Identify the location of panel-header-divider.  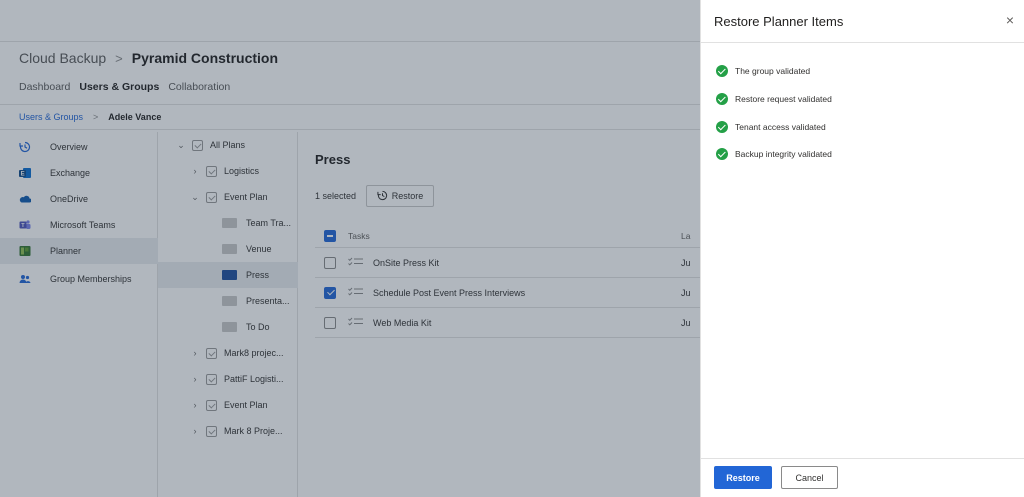
(862, 42).